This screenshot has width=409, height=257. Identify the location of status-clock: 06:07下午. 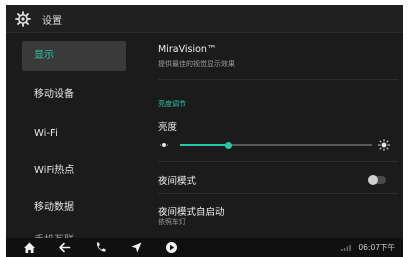
(376, 247).